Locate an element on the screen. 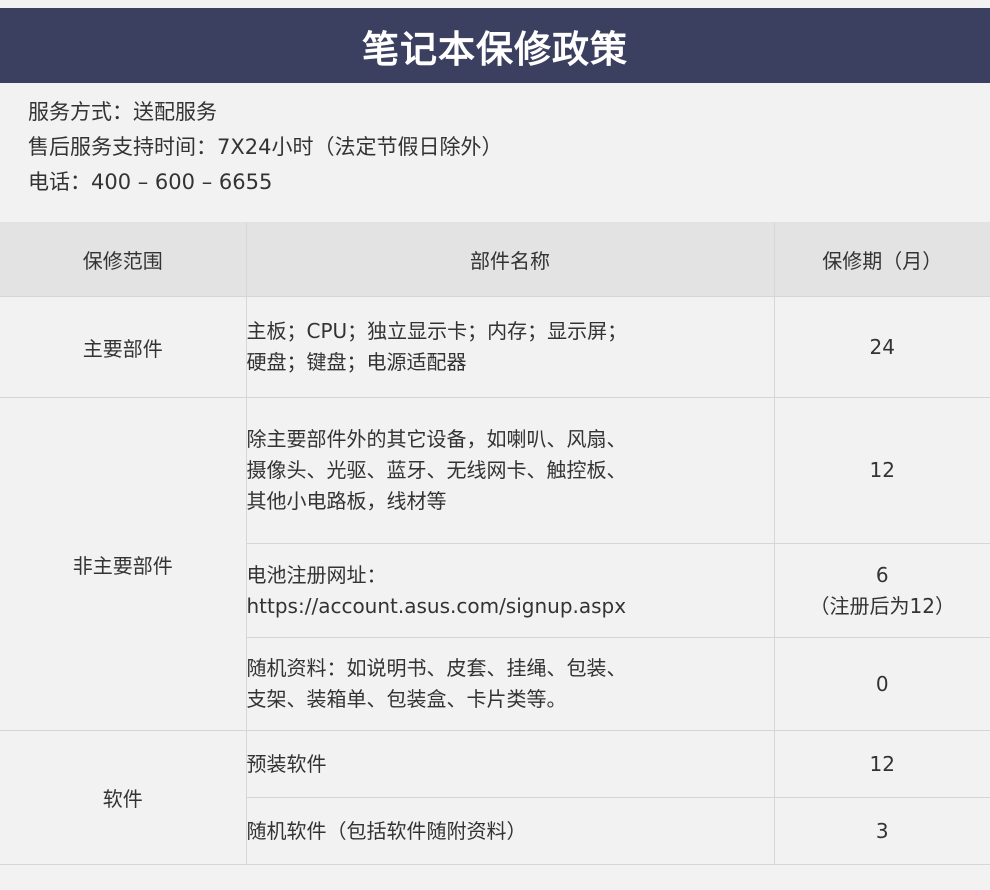  service-mode-text: 服务方式：送配服务 is located at coordinates (122, 112).